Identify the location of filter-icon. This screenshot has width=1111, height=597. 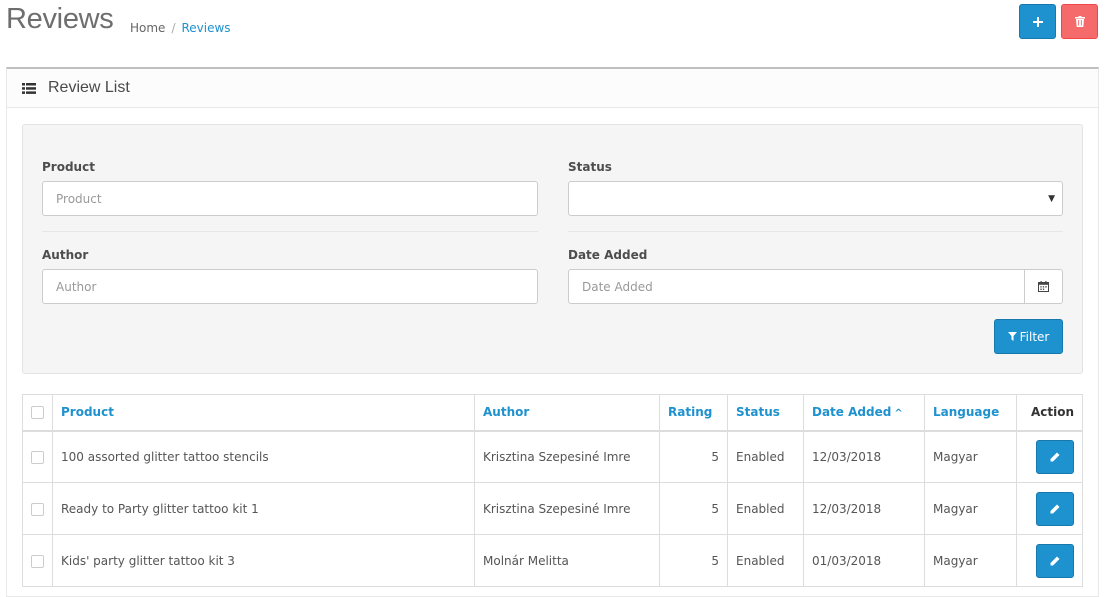
(1012, 336).